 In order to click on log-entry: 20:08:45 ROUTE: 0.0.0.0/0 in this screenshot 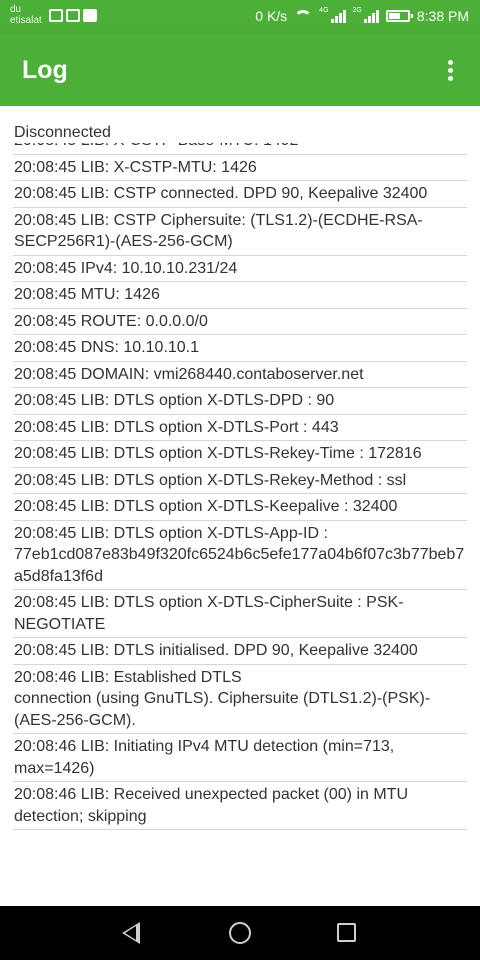, I will do `click(240, 322)`.